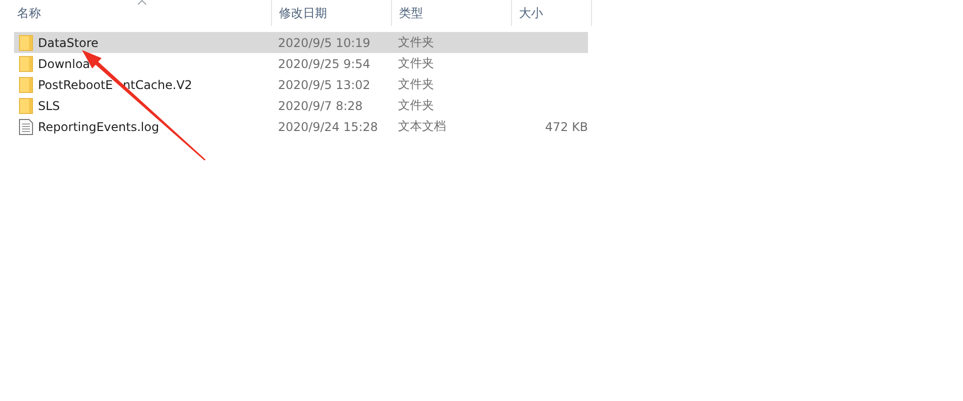 The image size is (963, 401). I want to click on file-row: SLS 2020/9/7 8:28 文件夹, so click(301, 105).